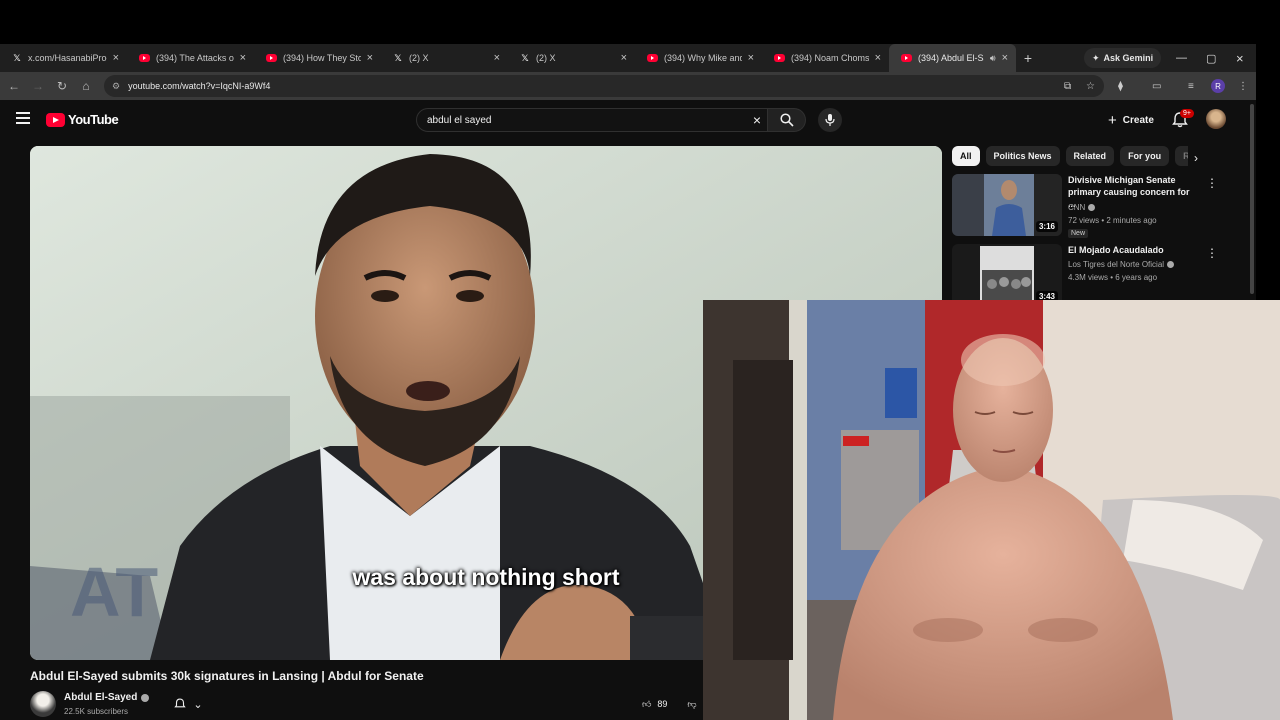 The image size is (1280, 720). What do you see at coordinates (1216, 119) in the screenshot?
I see `account-avatar` at bounding box center [1216, 119].